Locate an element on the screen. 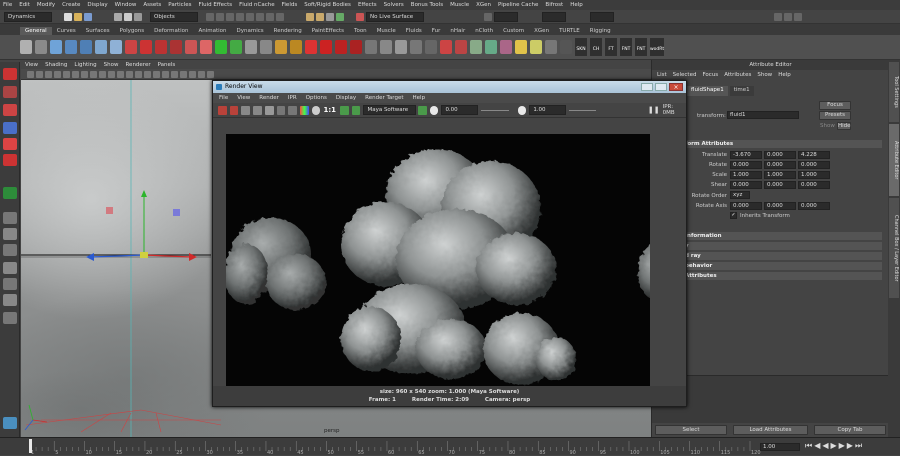 The image size is (900, 456). ae-menu-attributes: Attributes is located at coordinates (737, 75).